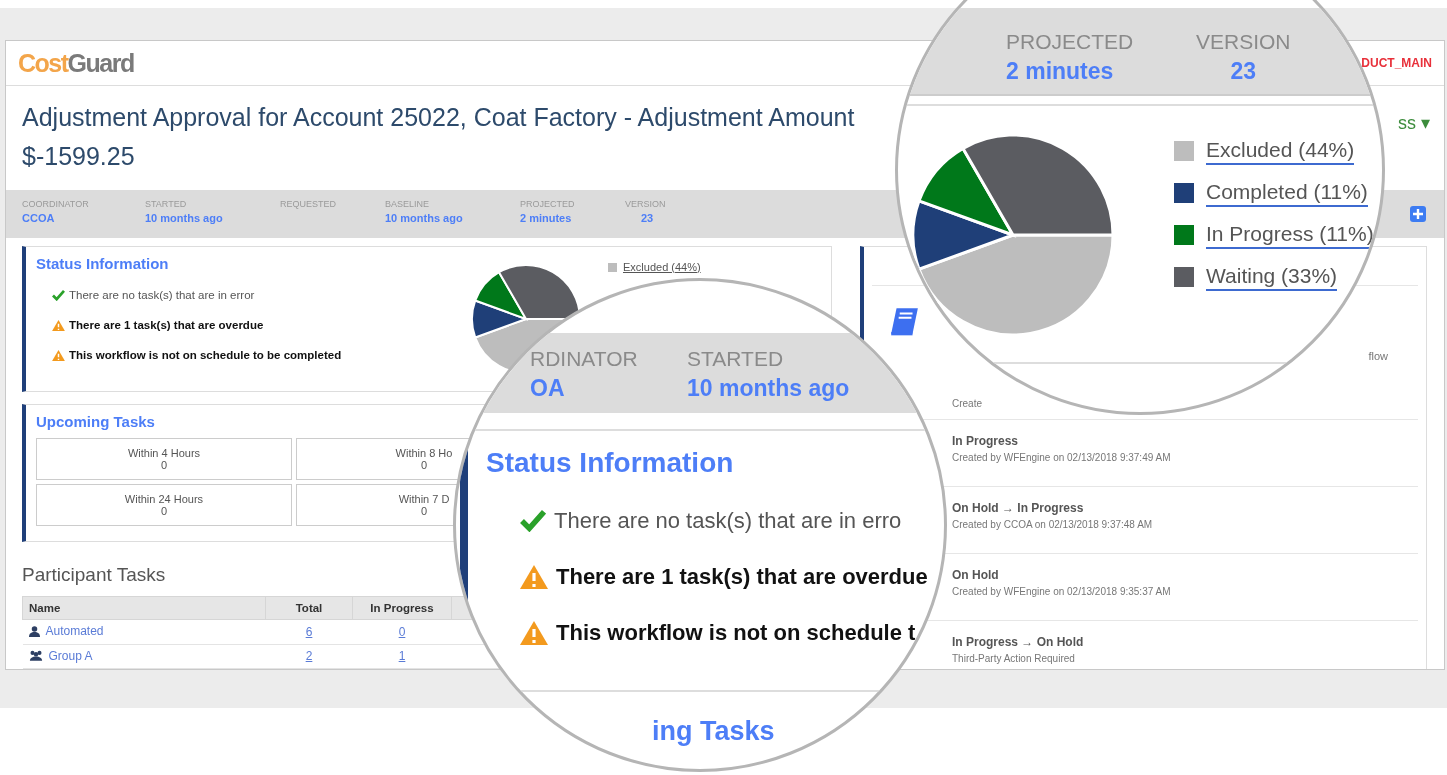 This screenshot has height=775, width=1447. I want to click on count-link: 2, so click(309, 656).